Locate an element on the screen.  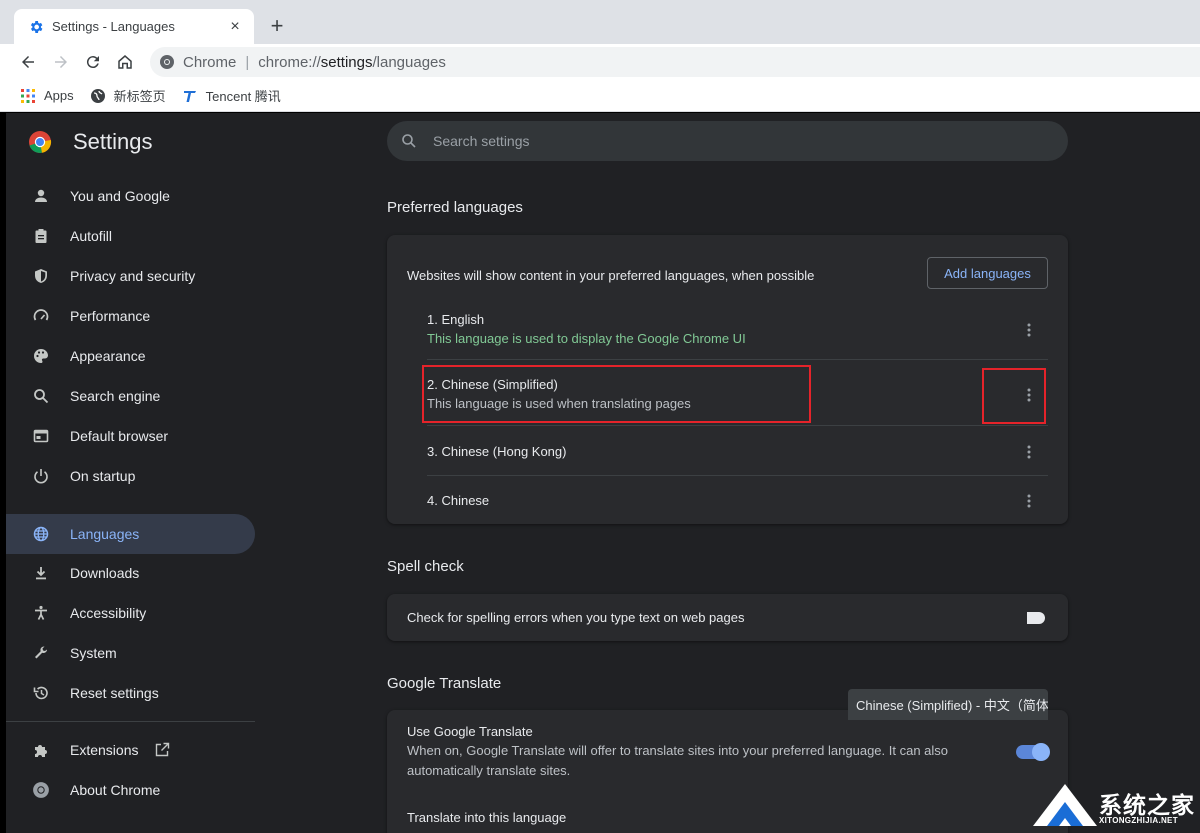
sidebar-item-label: Languages is located at coordinates (105, 534).